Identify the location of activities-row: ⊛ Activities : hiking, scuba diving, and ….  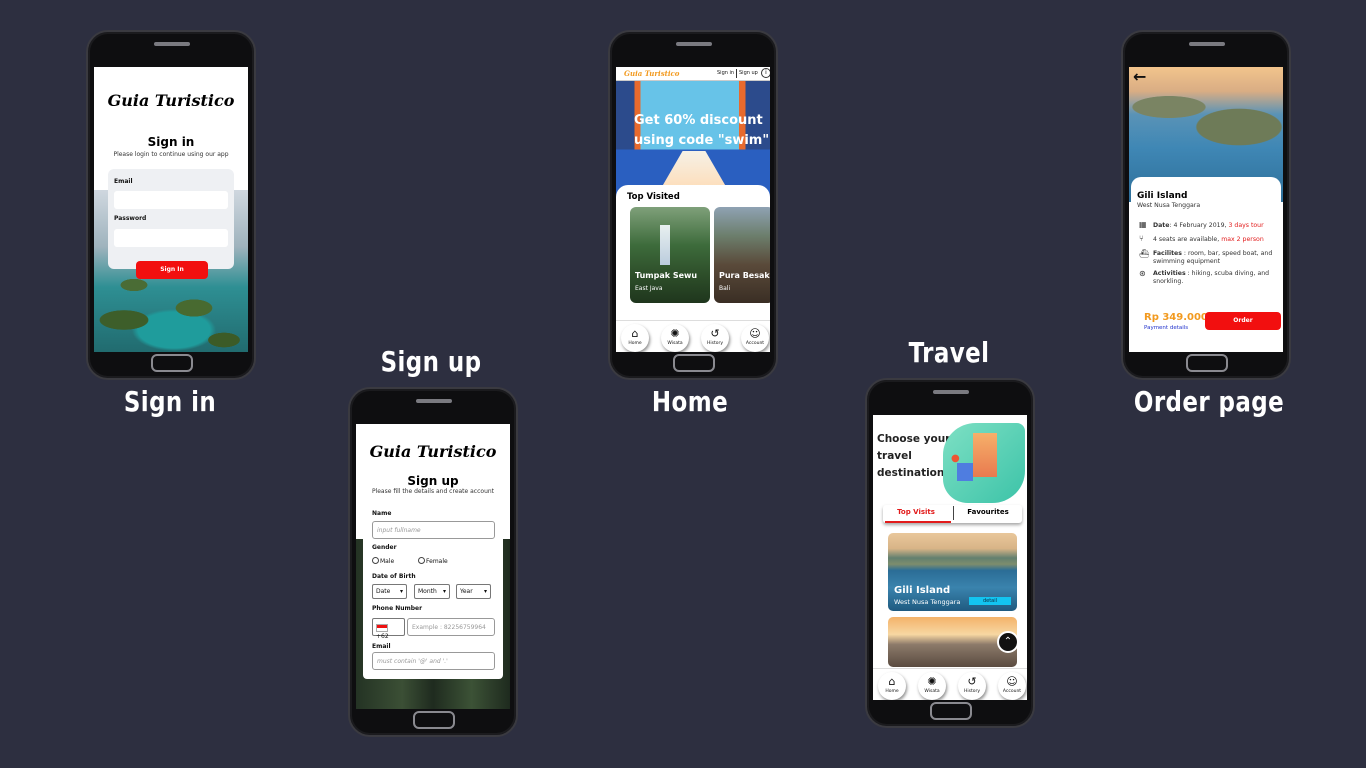
(1208, 278).